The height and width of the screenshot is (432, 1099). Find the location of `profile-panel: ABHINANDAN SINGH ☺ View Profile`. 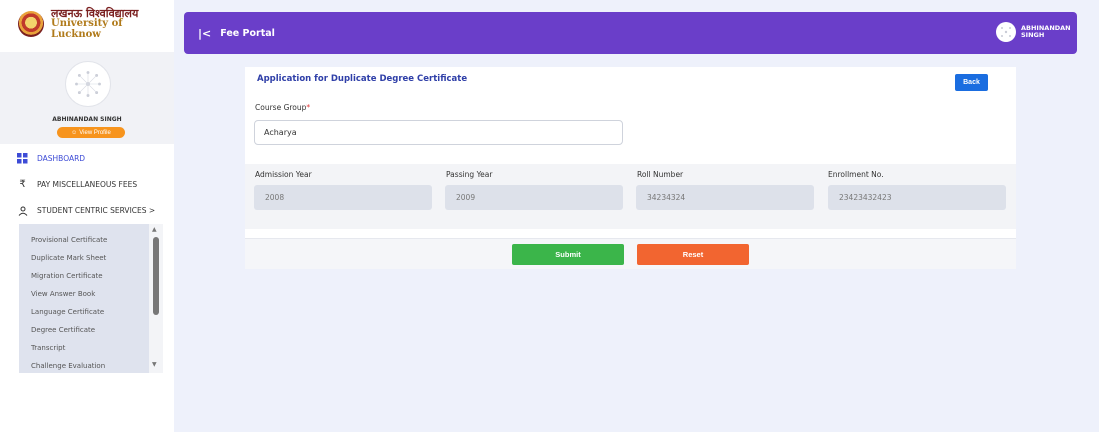

profile-panel: ABHINANDAN SINGH ☺ View Profile is located at coordinates (87, 98).